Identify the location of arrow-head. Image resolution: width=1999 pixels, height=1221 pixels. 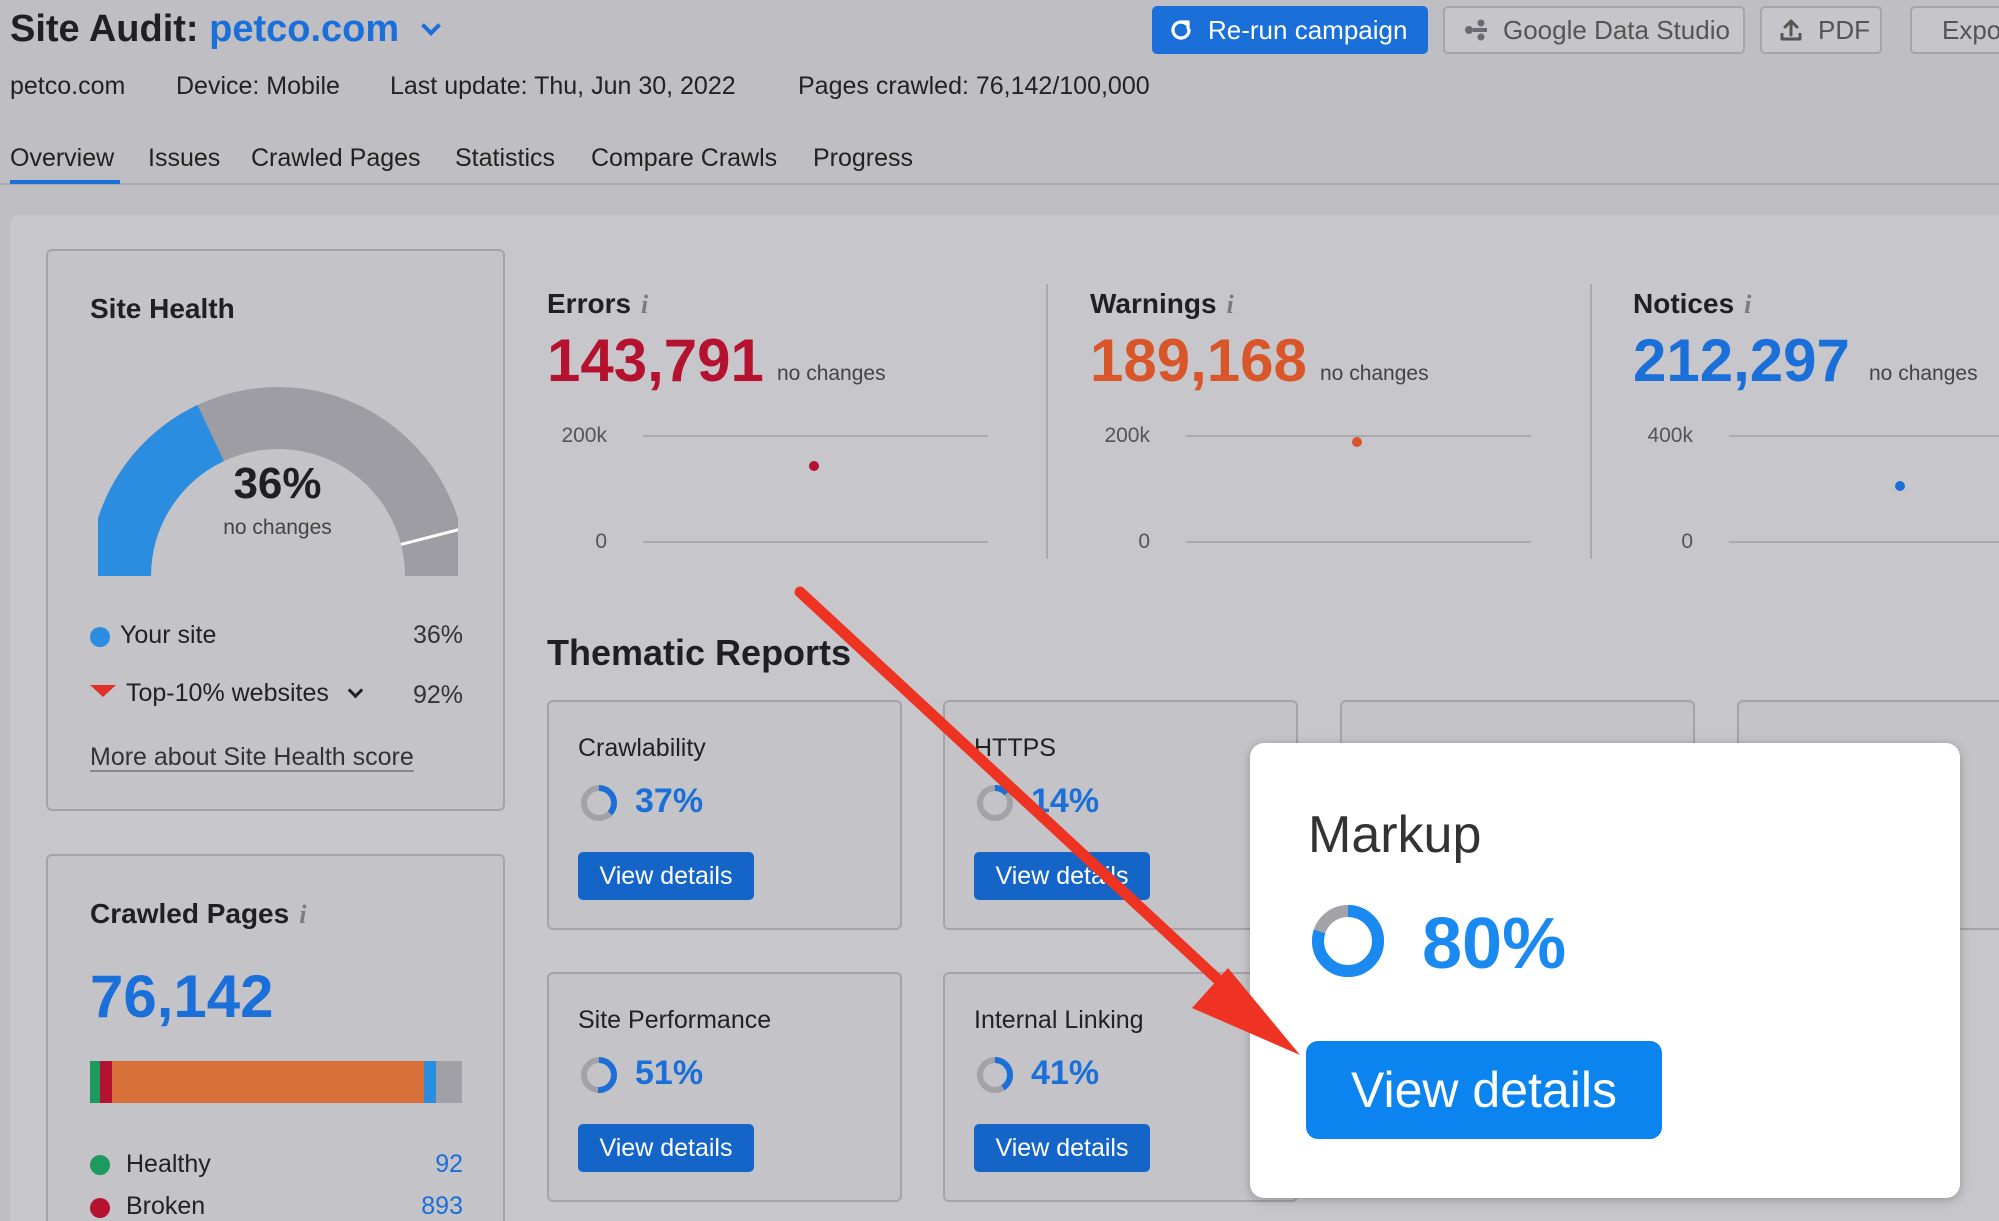
(1246, 1011).